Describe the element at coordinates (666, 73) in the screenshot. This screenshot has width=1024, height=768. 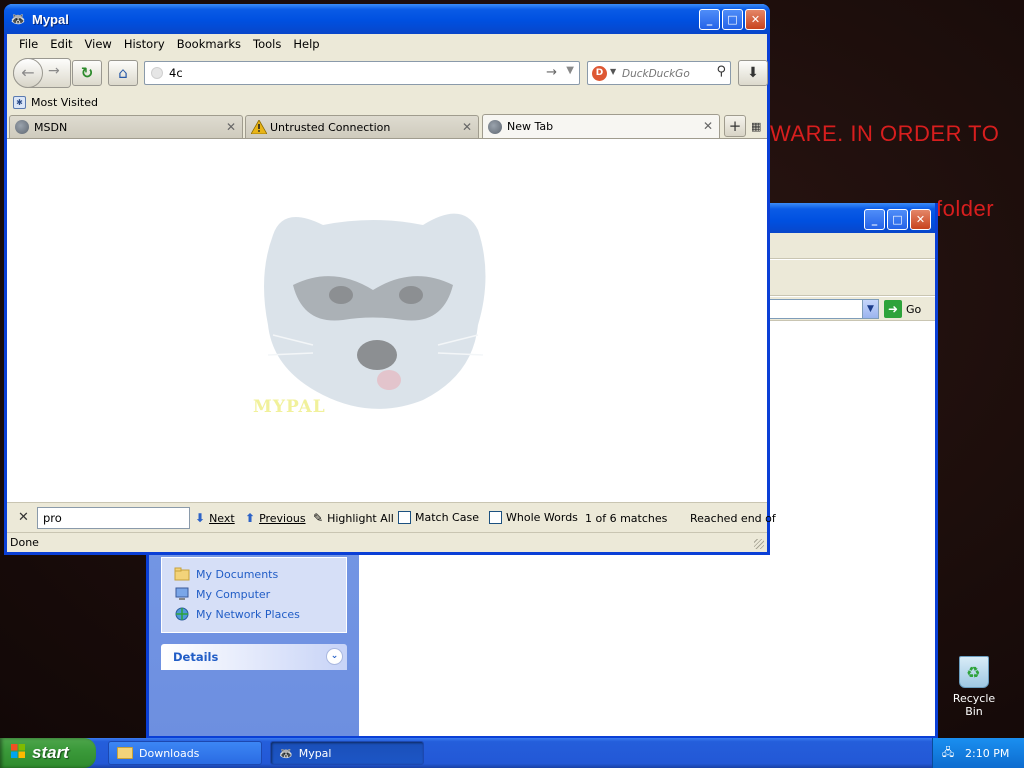
I see `search-input` at that location.